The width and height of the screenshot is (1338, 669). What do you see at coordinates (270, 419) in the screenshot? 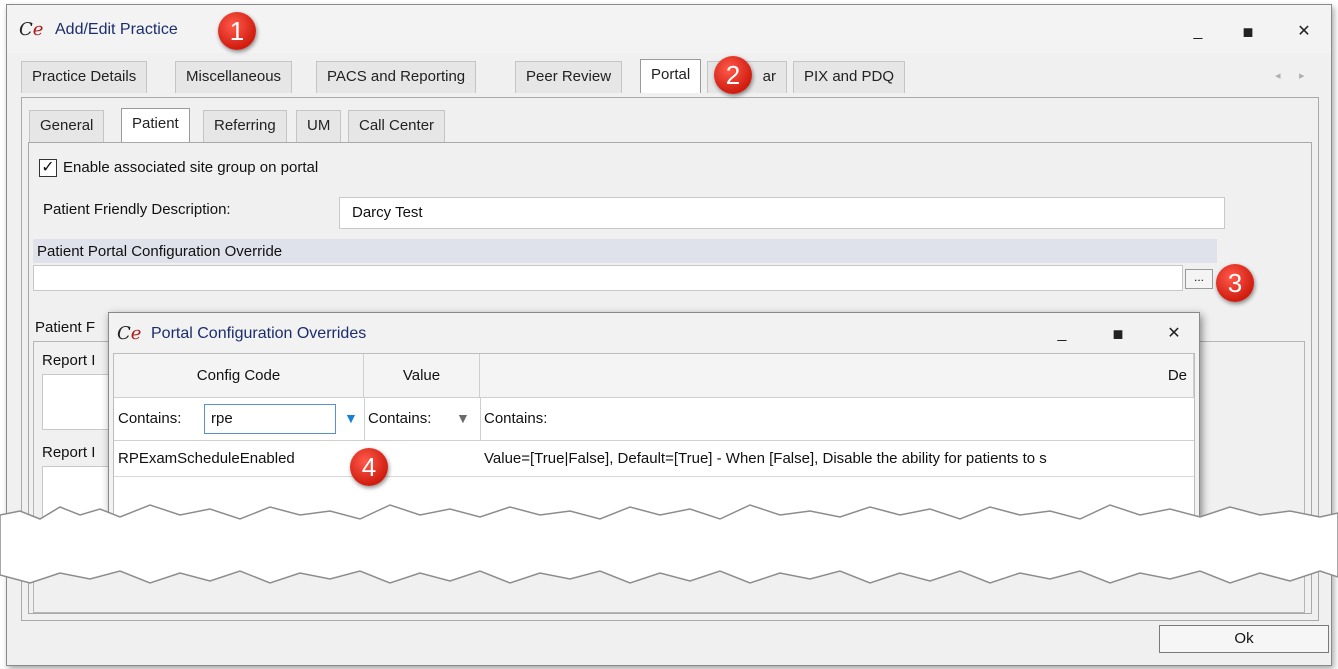
I see `filter-config-code-input: rpe` at bounding box center [270, 419].